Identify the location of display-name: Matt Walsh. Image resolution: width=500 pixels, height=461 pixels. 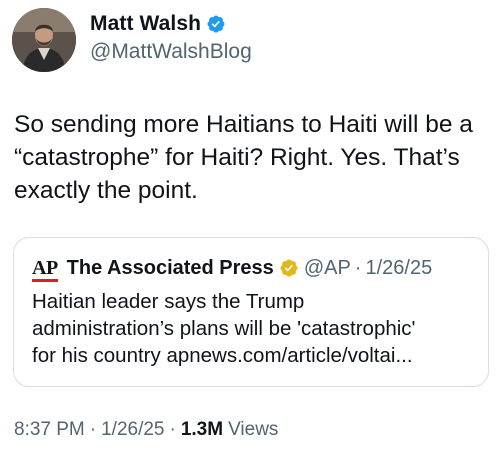
(145, 24).